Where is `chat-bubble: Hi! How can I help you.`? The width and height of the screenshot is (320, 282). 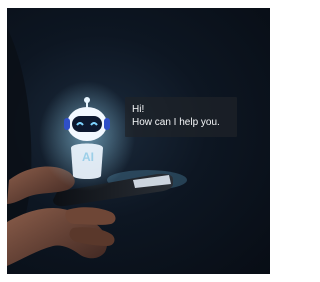
chat-bubble: Hi! How can I help you. is located at coordinates (181, 117).